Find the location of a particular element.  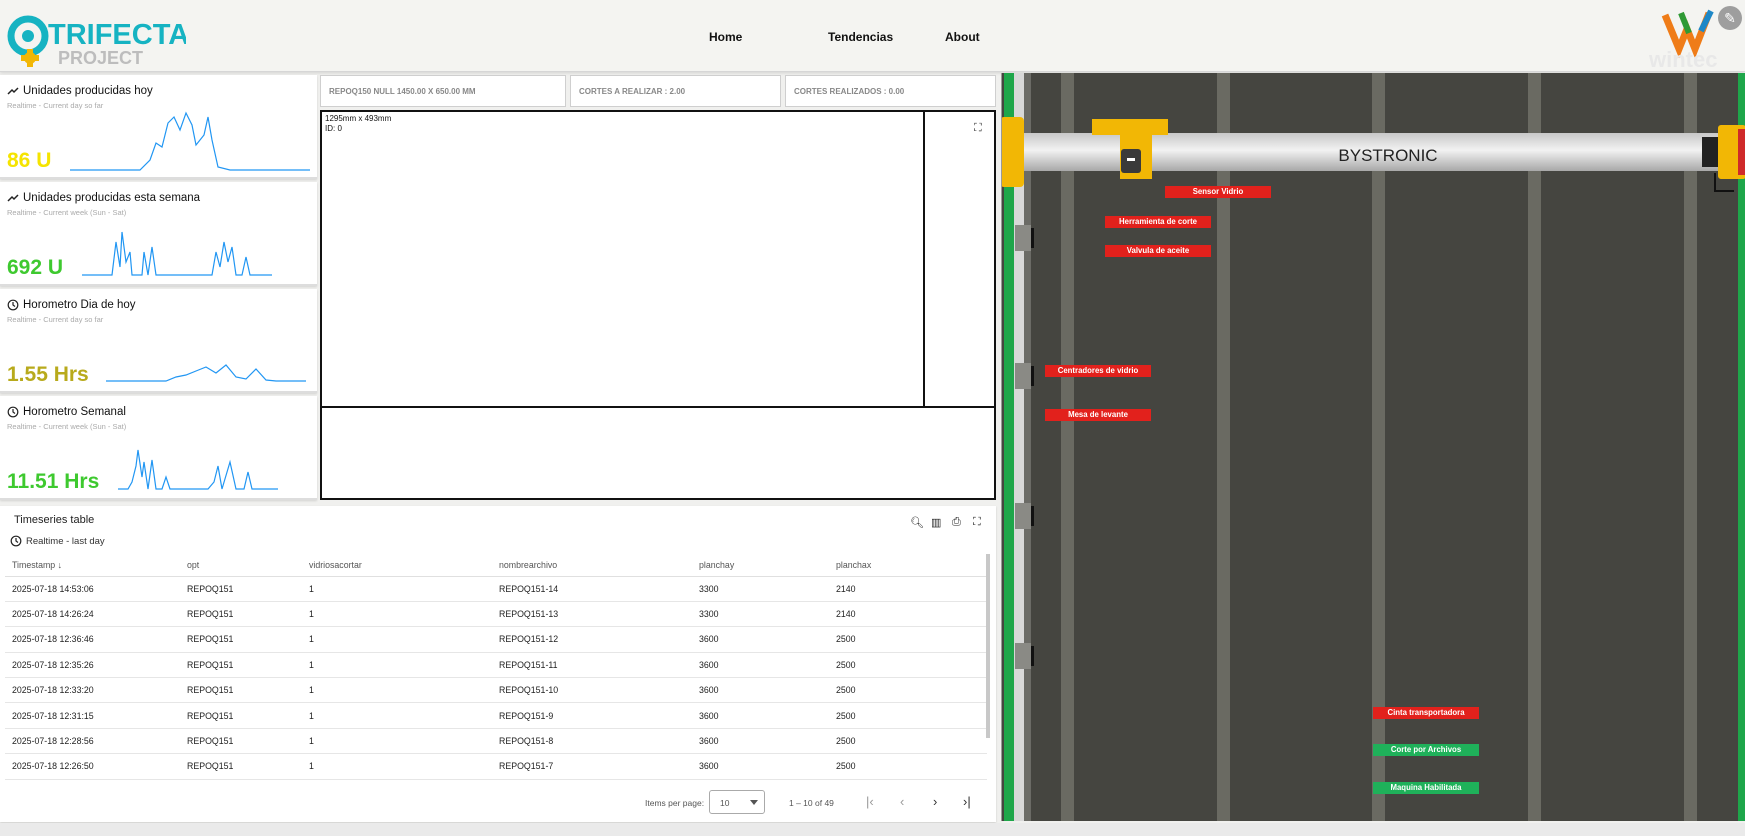

card-value: 86 U is located at coordinates (29, 160).